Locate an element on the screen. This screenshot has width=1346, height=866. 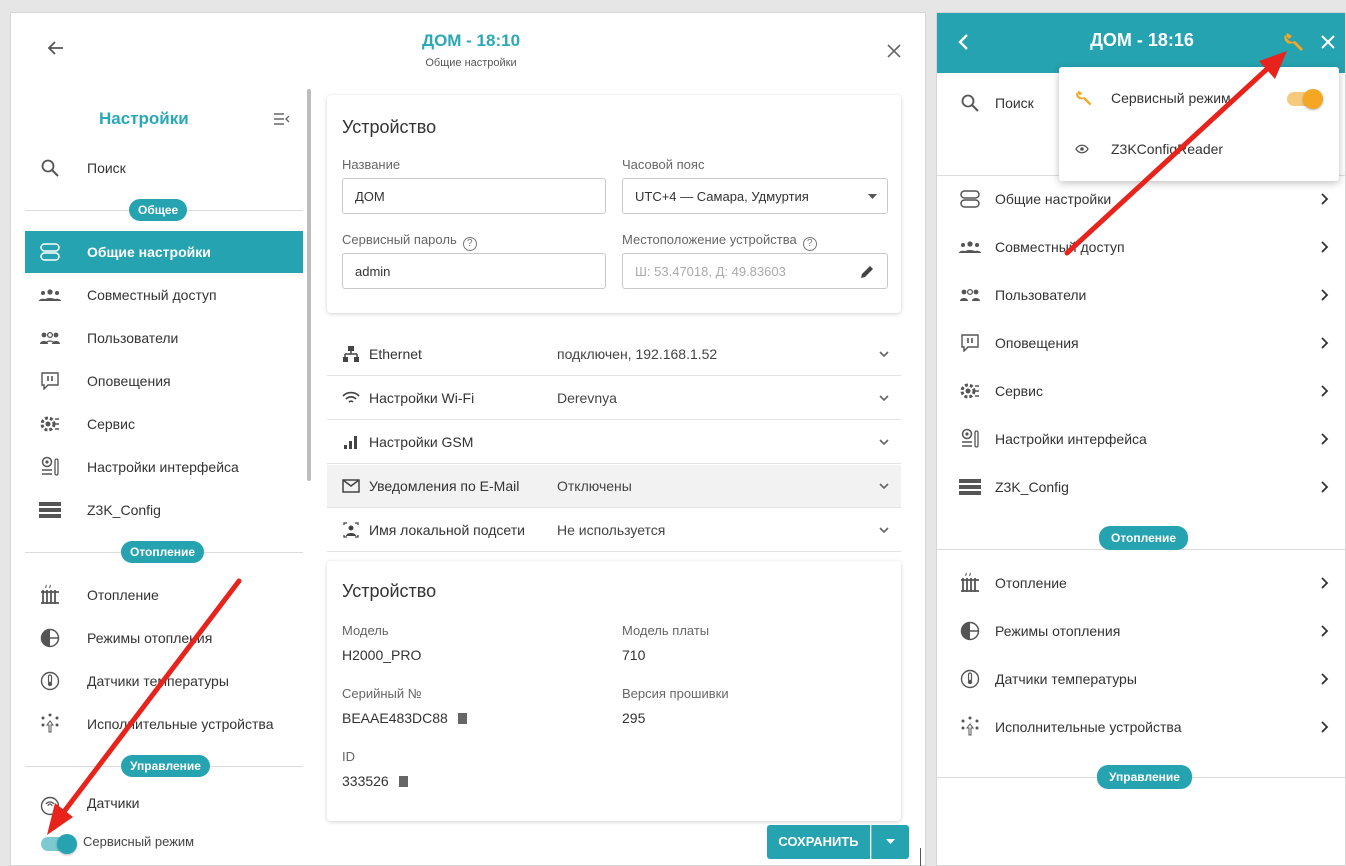
accordion-subnet: Имя локальной подсети Не используется is located at coordinates (614, 530).